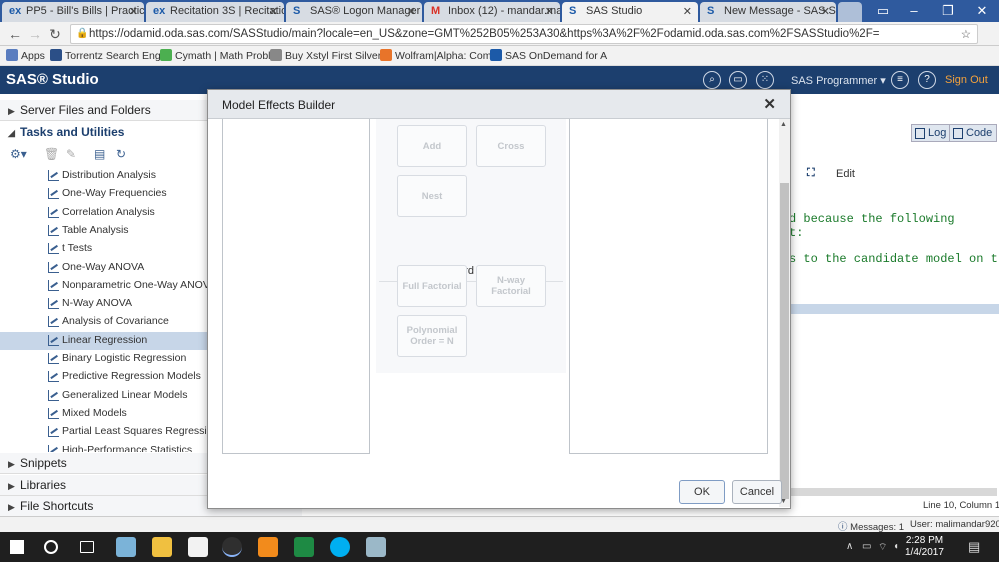 Image resolution: width=999 pixels, height=562 pixels. Describe the element at coordinates (18, 154) in the screenshot. I see `new-task-icon: ⚙▾` at that location.